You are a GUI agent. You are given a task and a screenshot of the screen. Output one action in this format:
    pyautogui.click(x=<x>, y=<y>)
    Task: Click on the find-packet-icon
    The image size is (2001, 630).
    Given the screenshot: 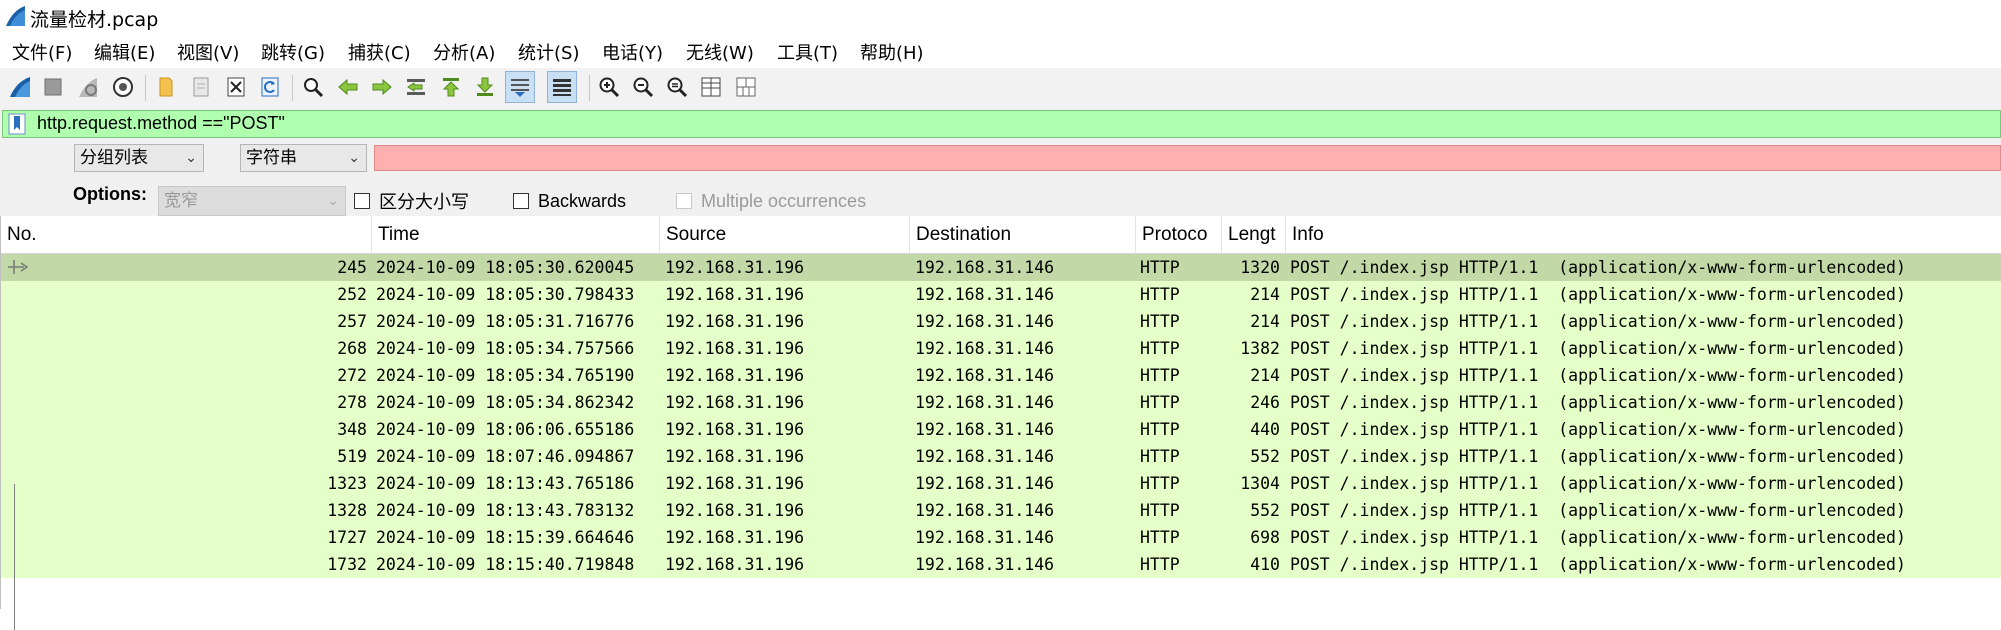 What is the action you would take?
    pyautogui.click(x=313, y=87)
    